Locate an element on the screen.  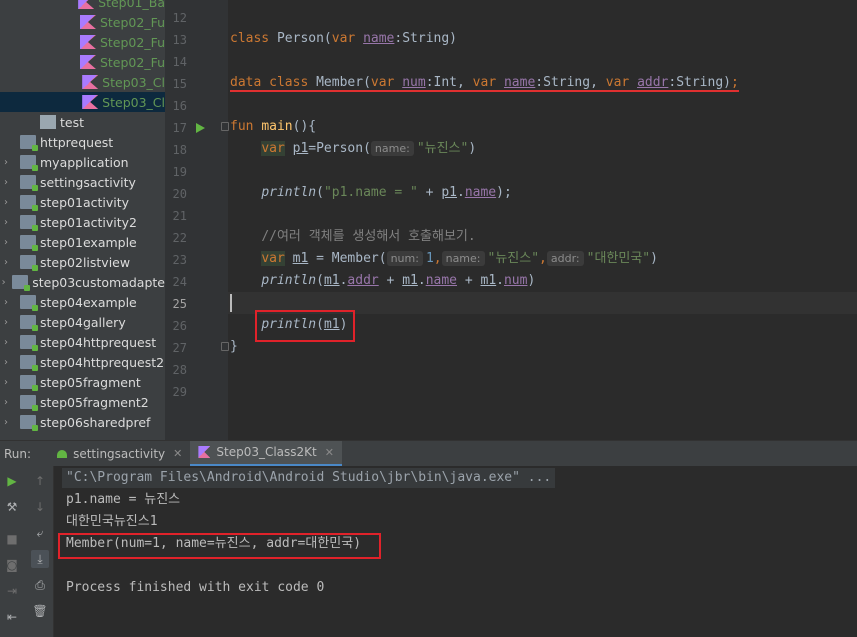
code-line-18: var p1=Person(name: "뉴진스") is located at coordinates (353, 149).